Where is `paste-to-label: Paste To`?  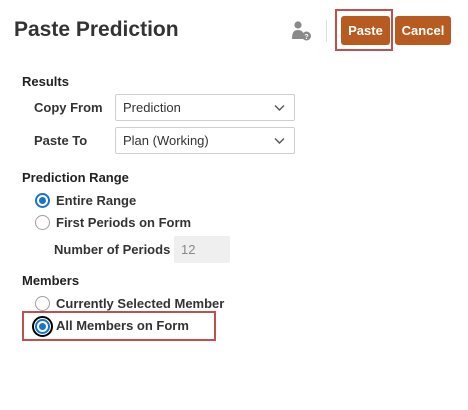 paste-to-label: Paste To is located at coordinates (61, 140).